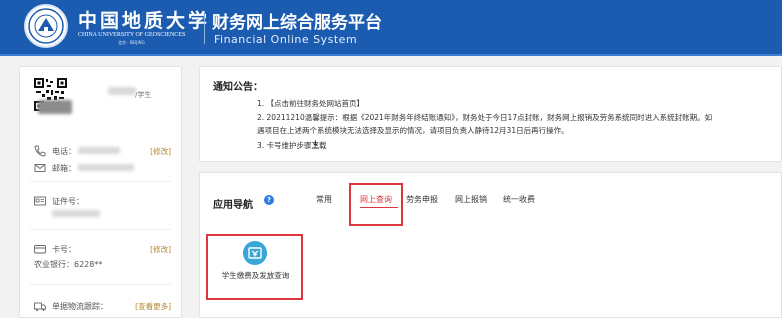 The height and width of the screenshot is (318, 782). Describe the element at coordinates (310, 103) in the screenshot. I see `notice-link-finance-site: 1. 【点击前往财务处网站首页】` at that location.